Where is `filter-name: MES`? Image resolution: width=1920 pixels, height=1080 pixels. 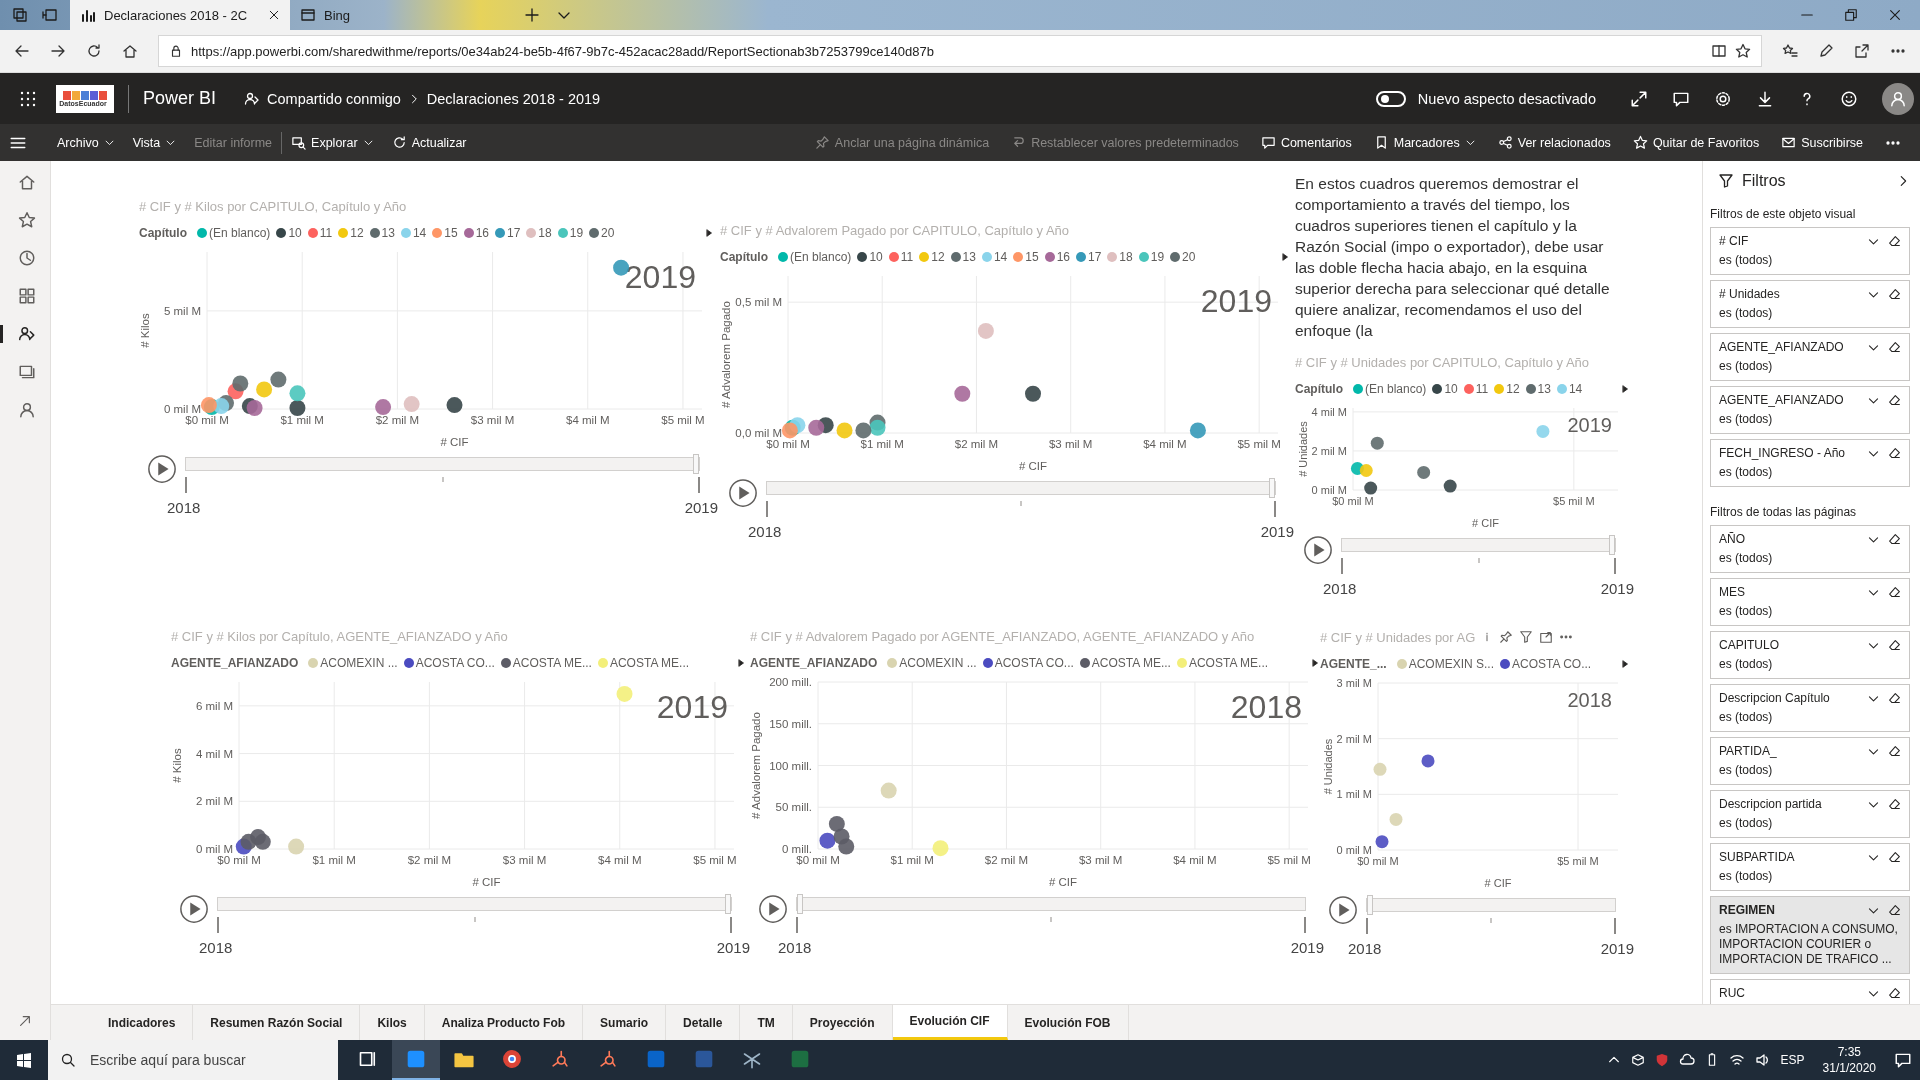 filter-name: MES is located at coordinates (1732, 592).